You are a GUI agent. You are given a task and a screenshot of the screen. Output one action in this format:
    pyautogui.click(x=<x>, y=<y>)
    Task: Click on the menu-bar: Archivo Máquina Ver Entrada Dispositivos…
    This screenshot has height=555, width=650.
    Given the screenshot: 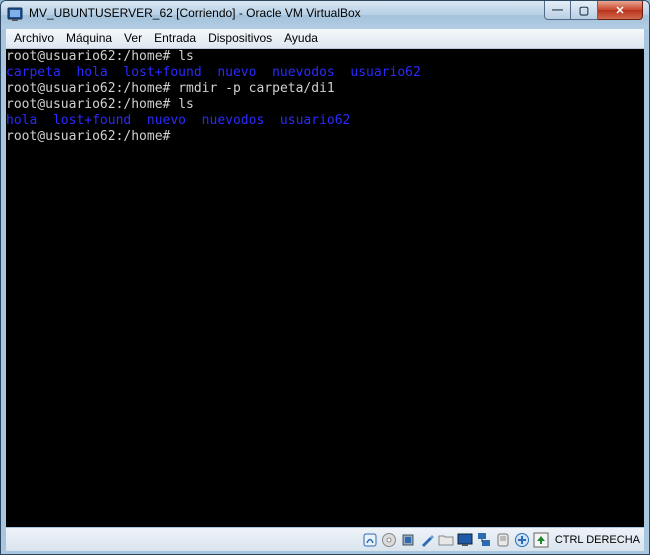 What is the action you would take?
    pyautogui.click(x=325, y=39)
    